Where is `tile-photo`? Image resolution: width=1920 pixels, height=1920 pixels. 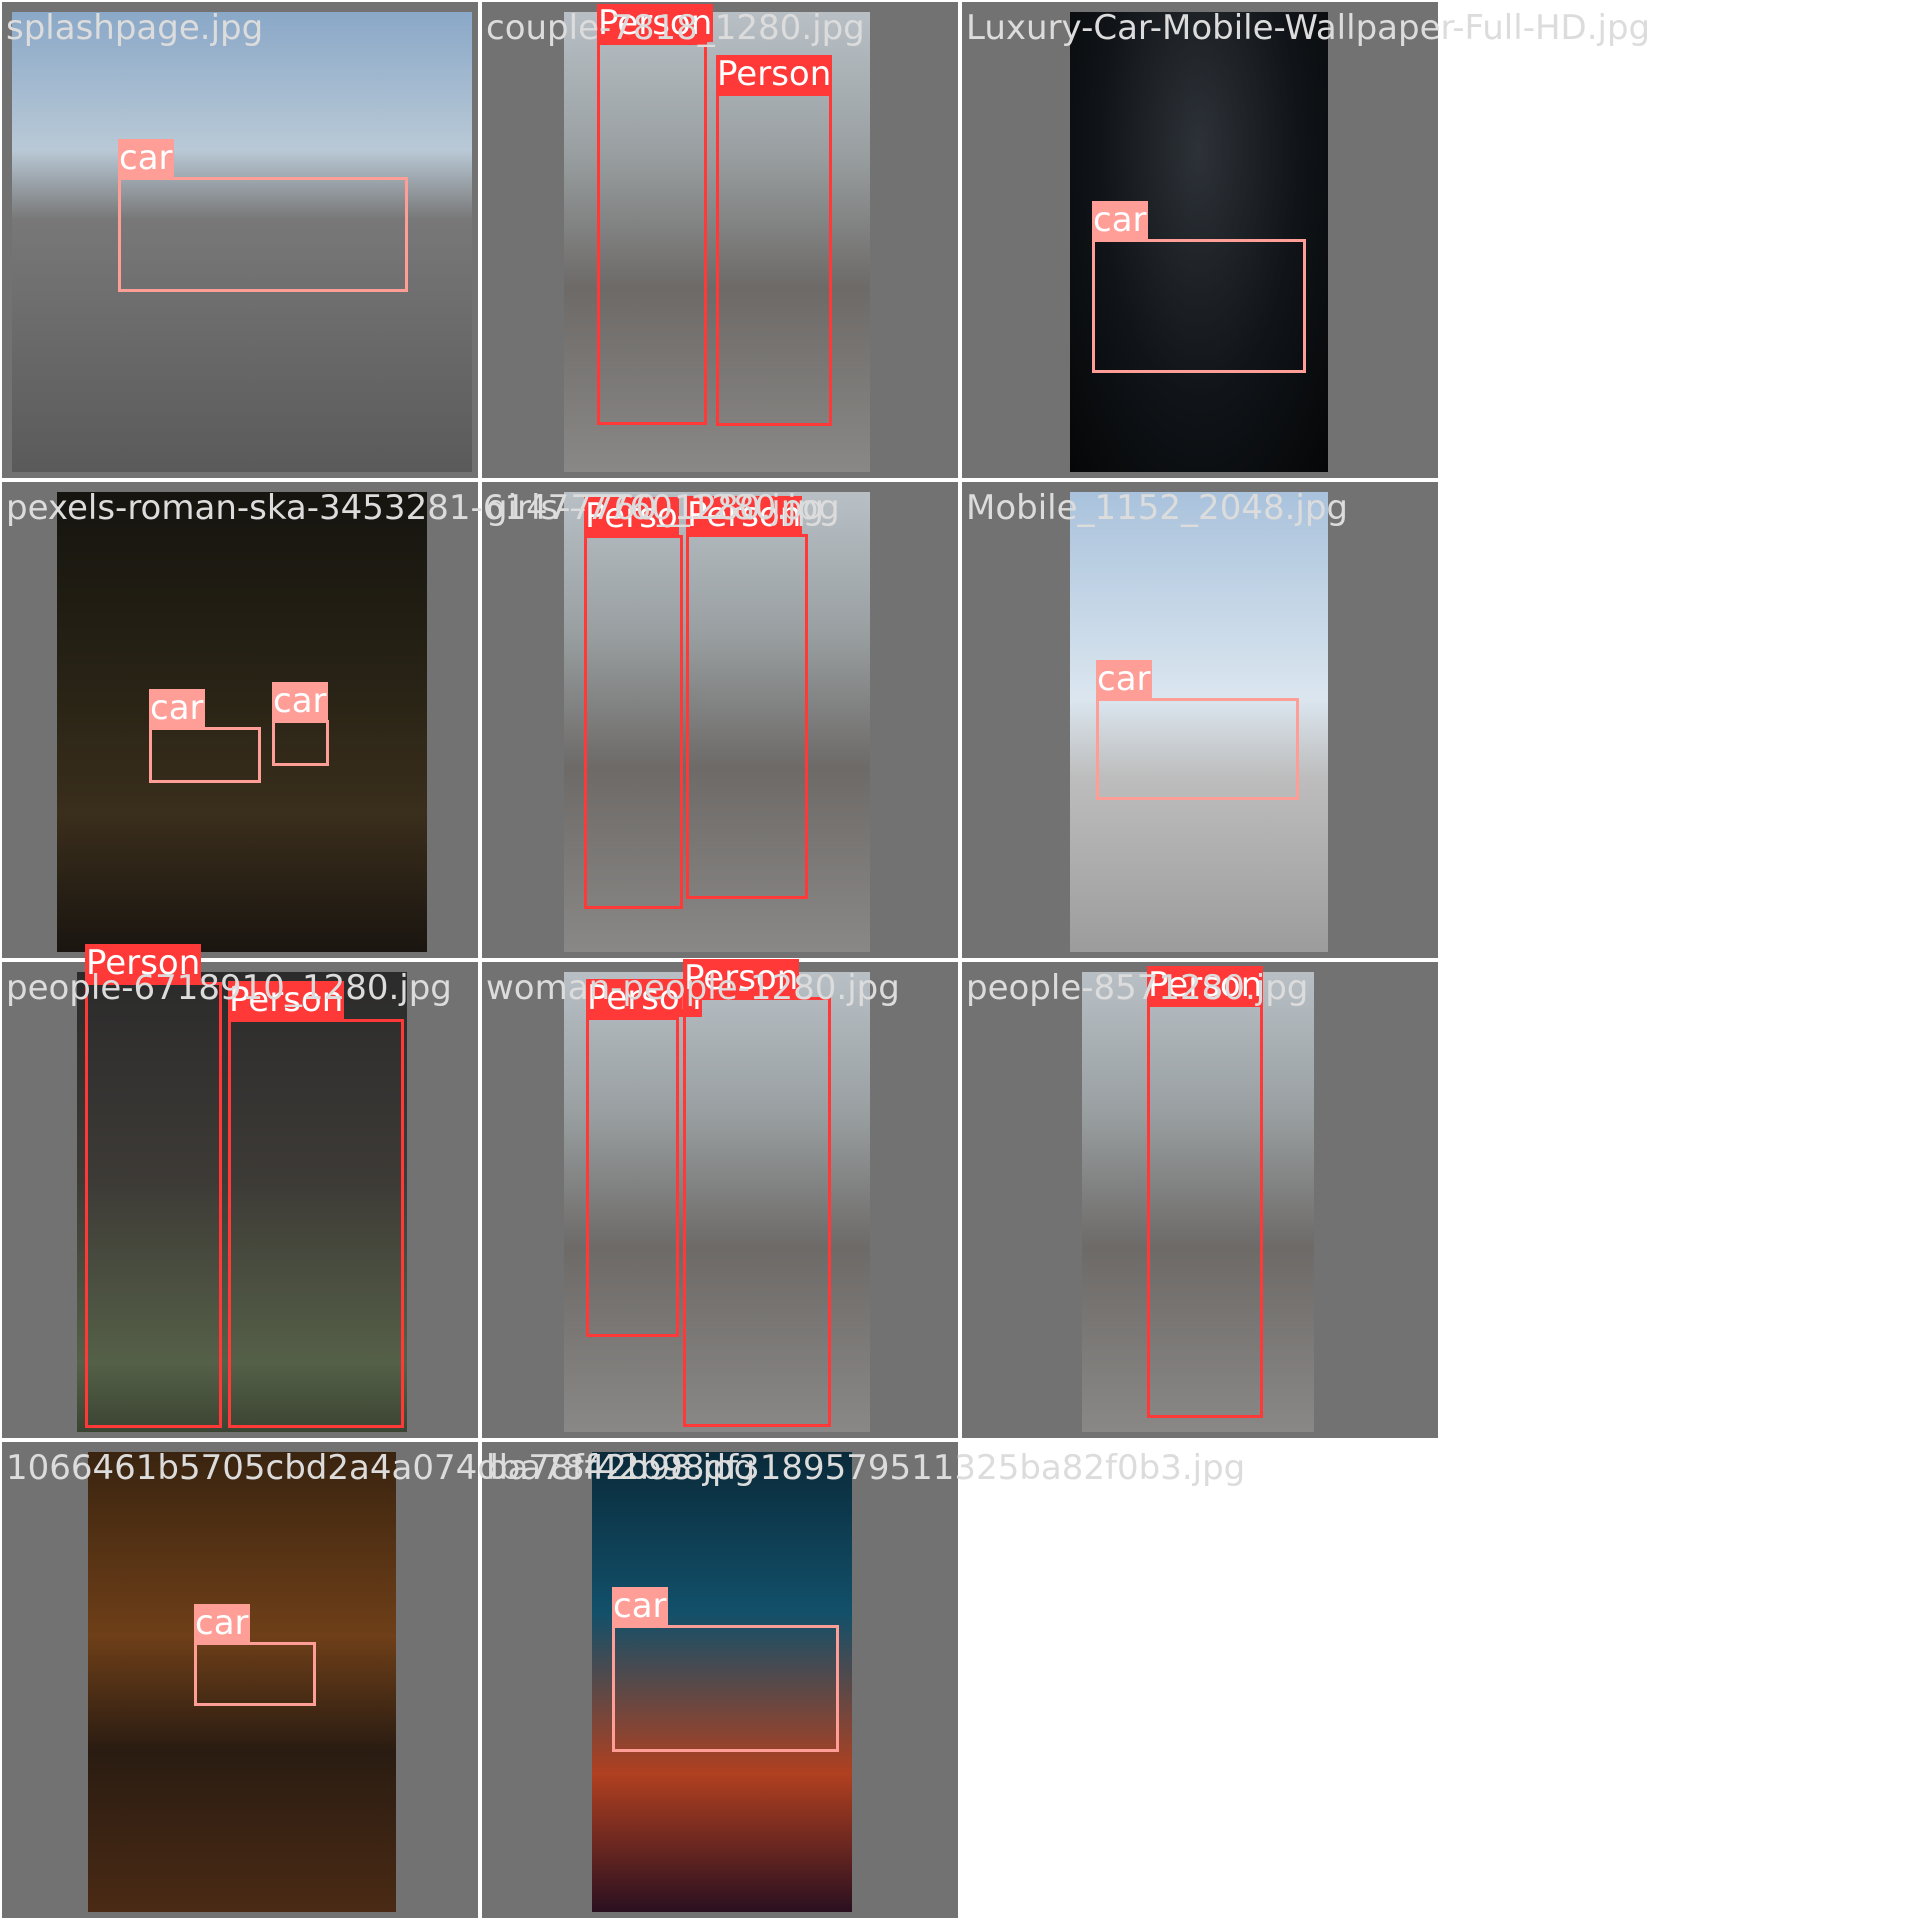
tile-photo is located at coordinates (242, 722).